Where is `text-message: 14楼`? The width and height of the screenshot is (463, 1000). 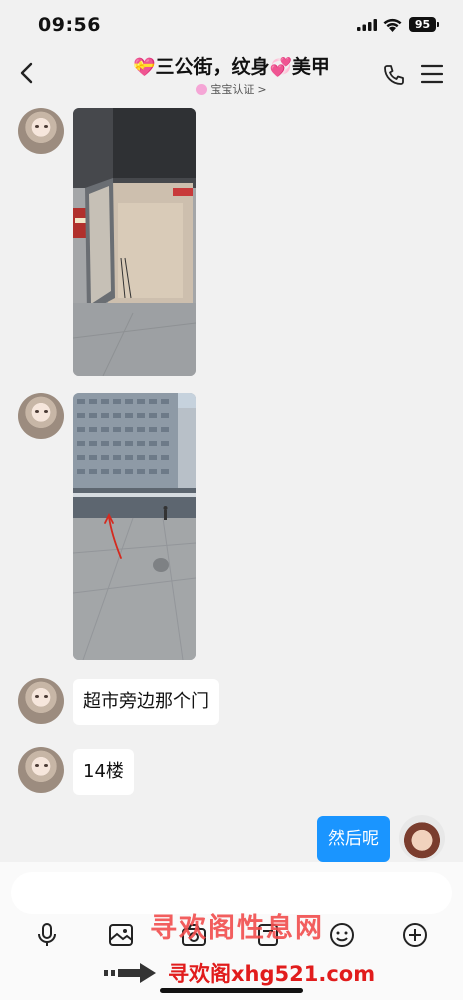 text-message: 14楼 is located at coordinates (103, 772).